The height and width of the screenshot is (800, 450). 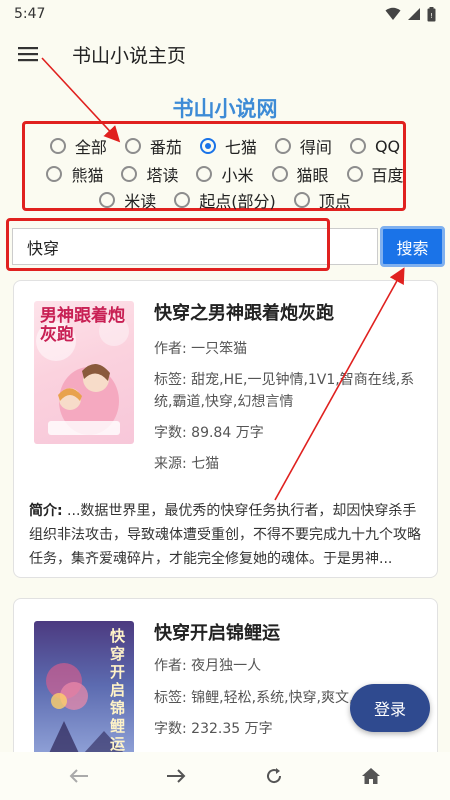 I want to click on search-input, so click(x=195, y=246).